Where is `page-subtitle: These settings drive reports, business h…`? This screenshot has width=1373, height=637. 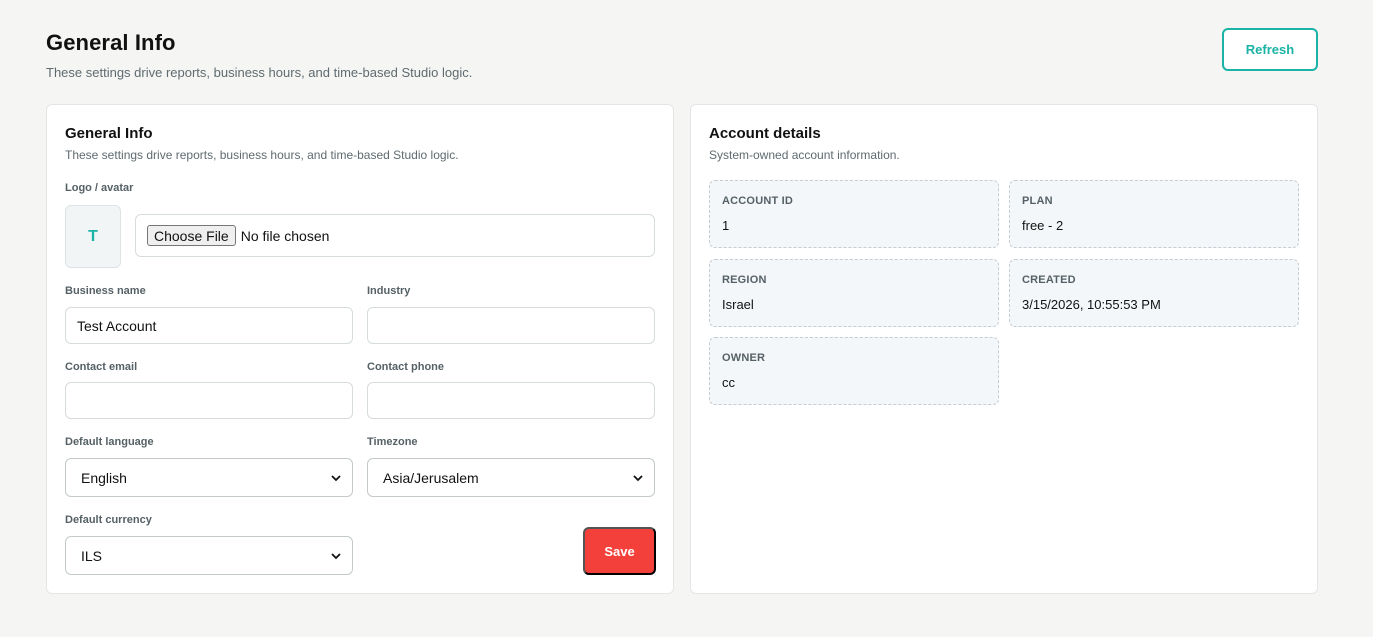 page-subtitle: These settings drive reports, business h… is located at coordinates (259, 72).